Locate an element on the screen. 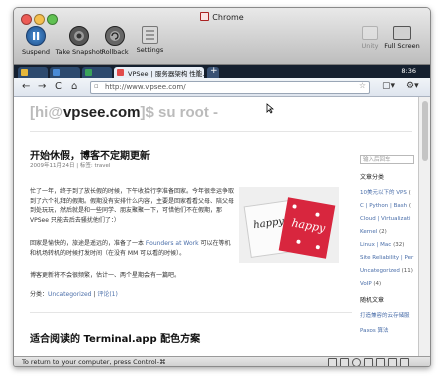 The image size is (440, 390). wrench-icon: ⚙▾ is located at coordinates (412, 86).